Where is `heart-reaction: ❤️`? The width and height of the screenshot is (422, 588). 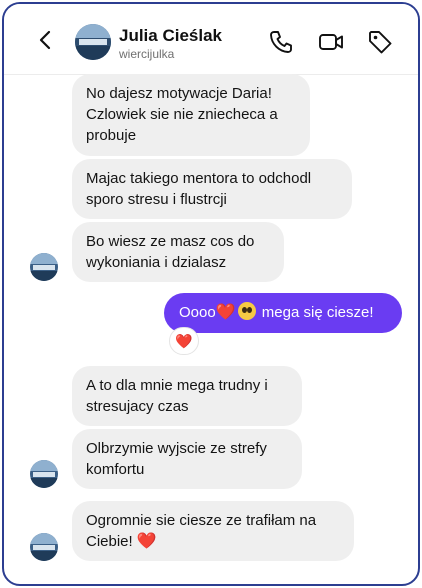 heart-reaction: ❤️ is located at coordinates (184, 341).